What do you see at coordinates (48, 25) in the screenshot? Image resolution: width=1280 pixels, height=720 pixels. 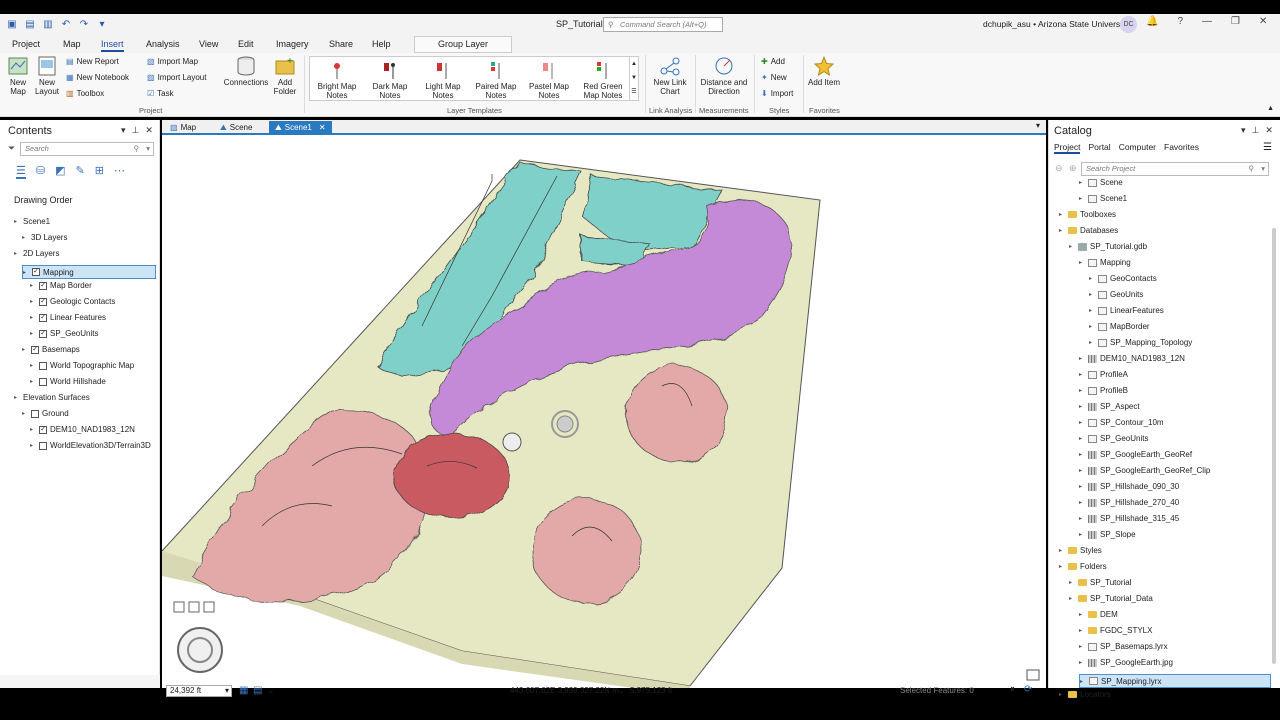 I see `save-icon: ▥` at bounding box center [48, 25].